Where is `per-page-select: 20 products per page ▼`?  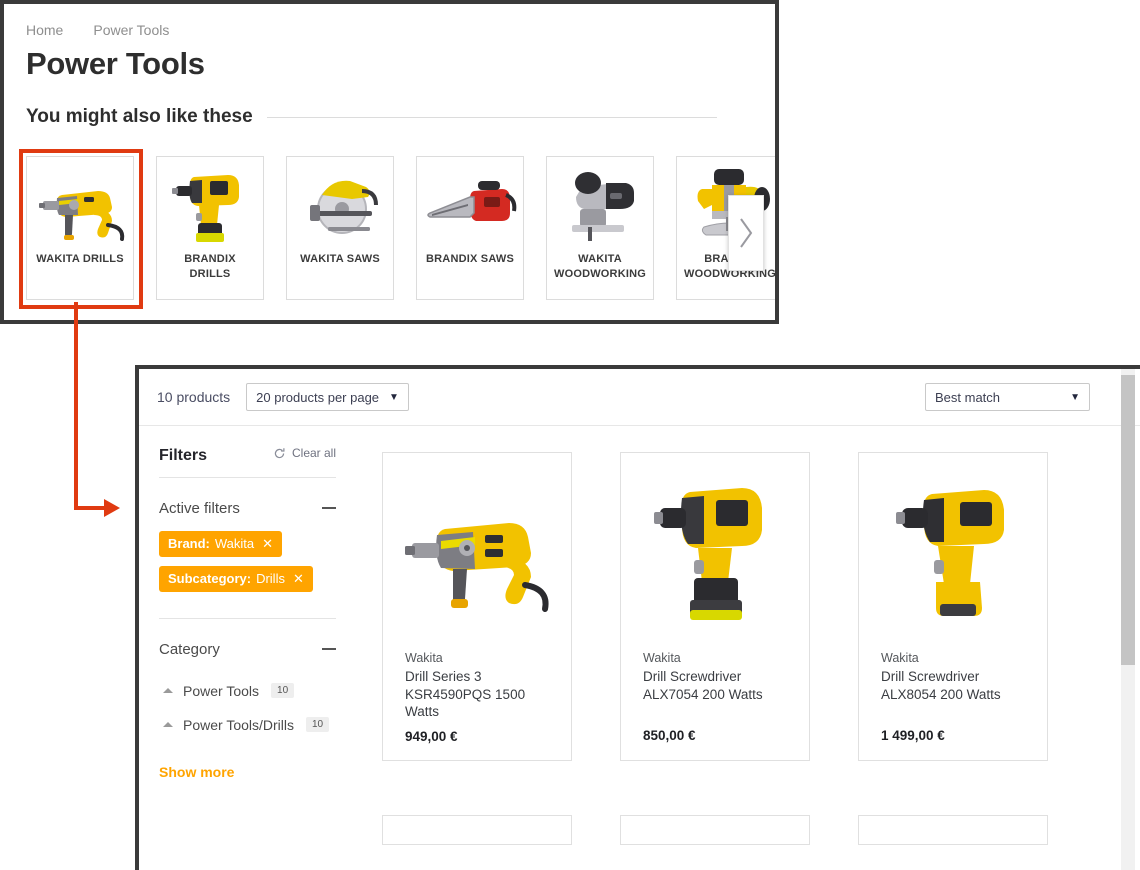 per-page-select: 20 products per page ▼ is located at coordinates (327, 397).